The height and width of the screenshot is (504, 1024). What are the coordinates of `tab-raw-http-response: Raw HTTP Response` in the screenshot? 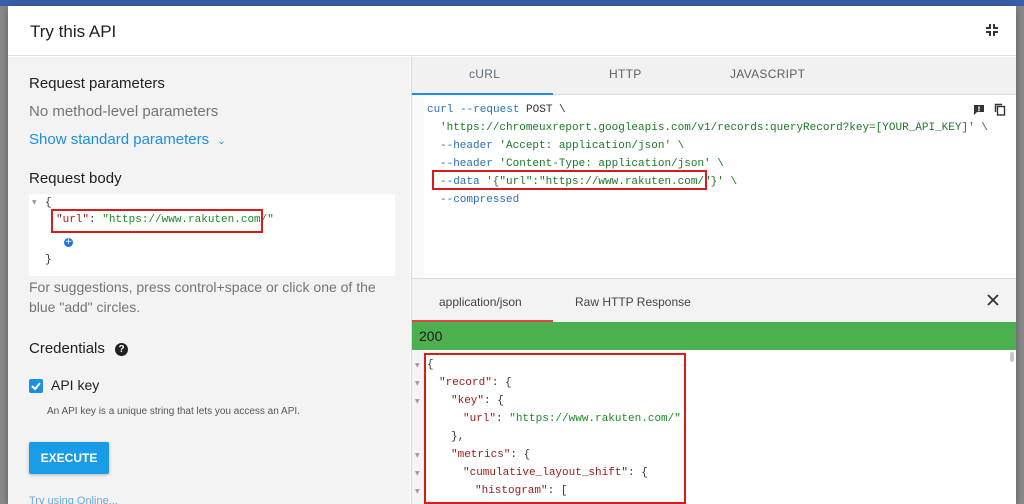 It's located at (633, 302).